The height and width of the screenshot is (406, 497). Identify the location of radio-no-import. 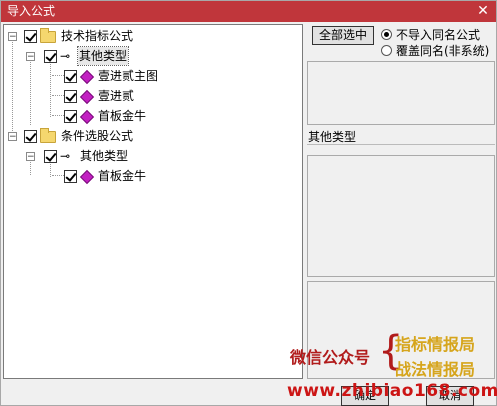
(386, 34).